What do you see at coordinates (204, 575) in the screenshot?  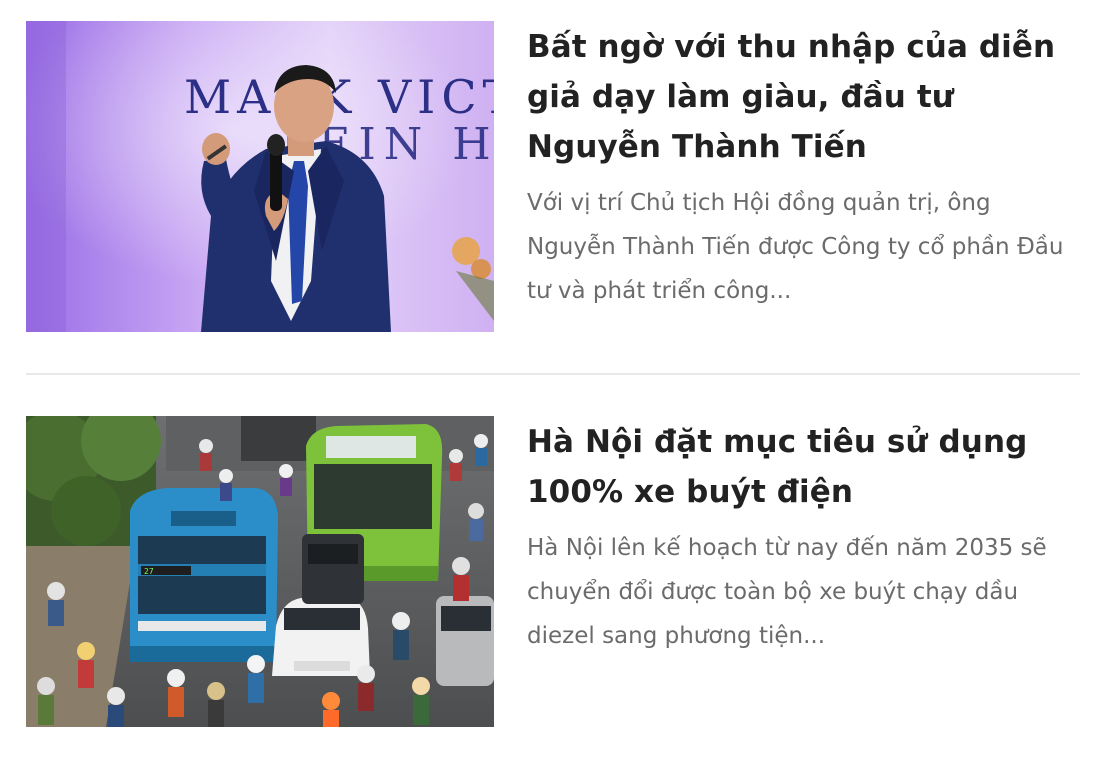 I see `blue-bus: 27` at bounding box center [204, 575].